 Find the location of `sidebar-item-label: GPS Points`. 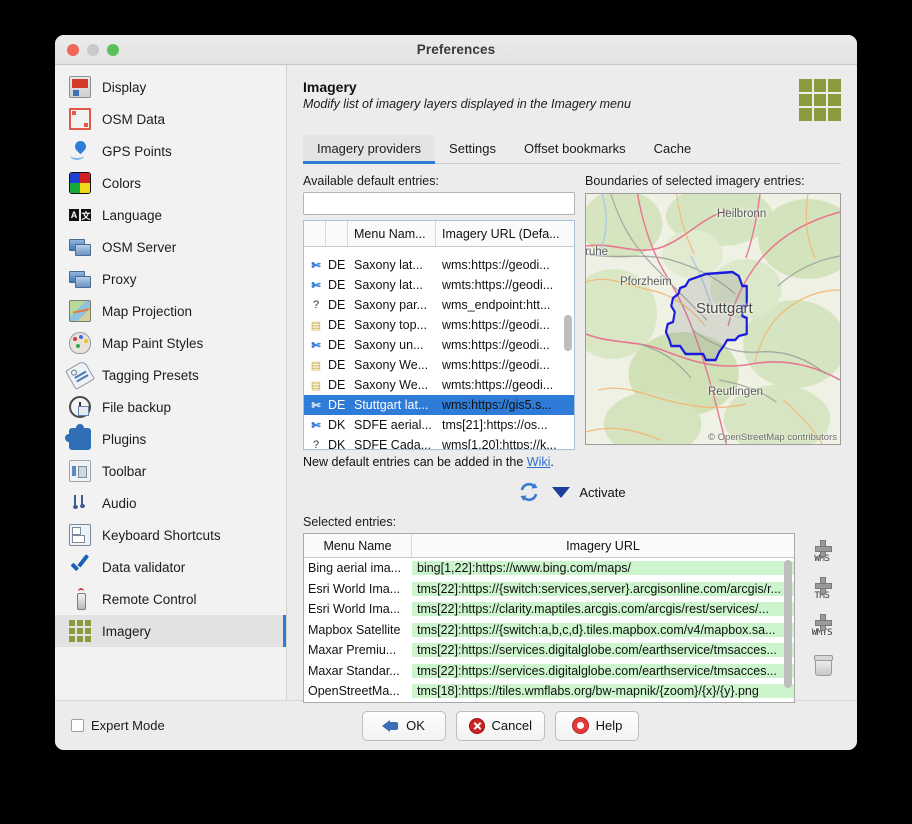

sidebar-item-label: GPS Points is located at coordinates (137, 151).